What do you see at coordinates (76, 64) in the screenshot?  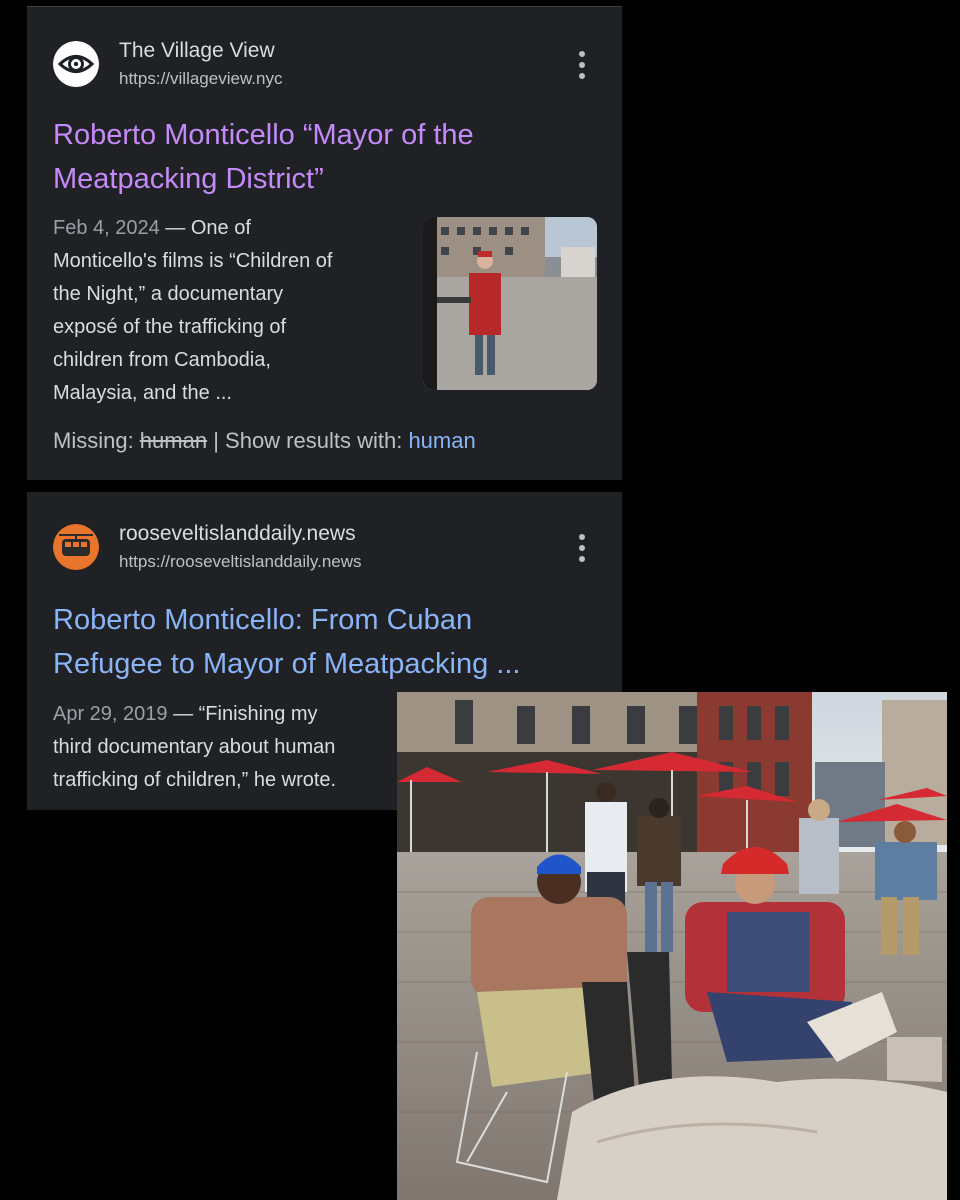 I see `eye-icon` at bounding box center [76, 64].